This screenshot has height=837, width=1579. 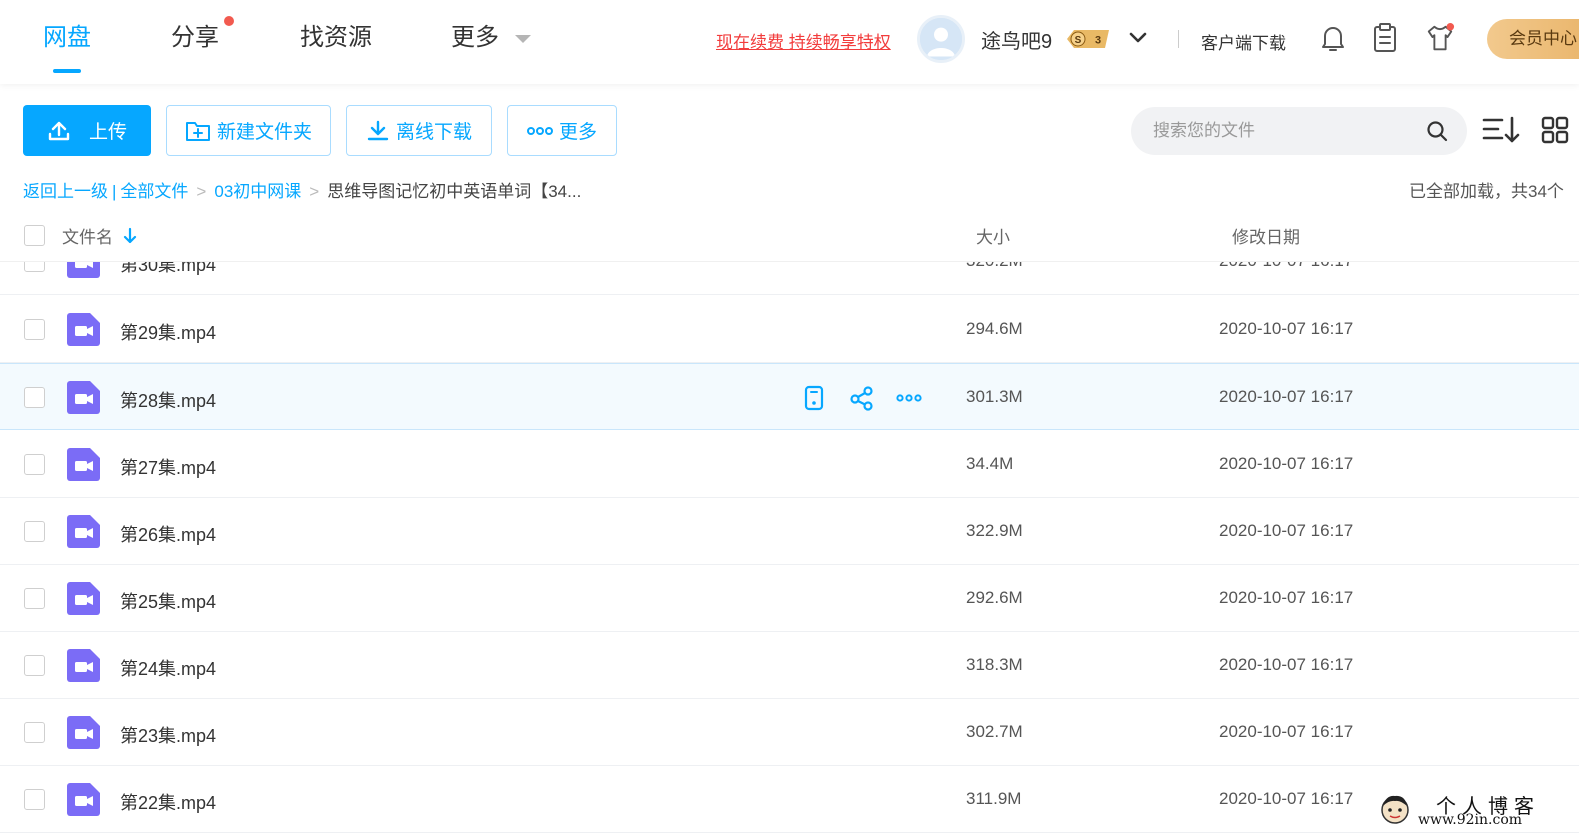 What do you see at coordinates (168, 269) in the screenshot?
I see `file-name: 第30集.mp4` at bounding box center [168, 269].